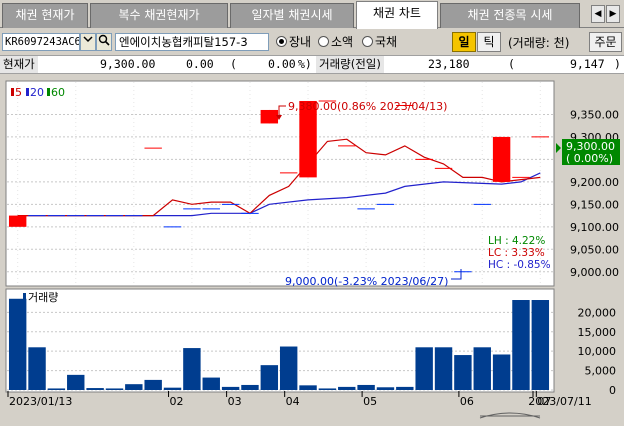 This screenshot has width=624, height=426. What do you see at coordinates (177, 401) in the screenshot?
I see `x-tick-label: 02` at bounding box center [177, 401].